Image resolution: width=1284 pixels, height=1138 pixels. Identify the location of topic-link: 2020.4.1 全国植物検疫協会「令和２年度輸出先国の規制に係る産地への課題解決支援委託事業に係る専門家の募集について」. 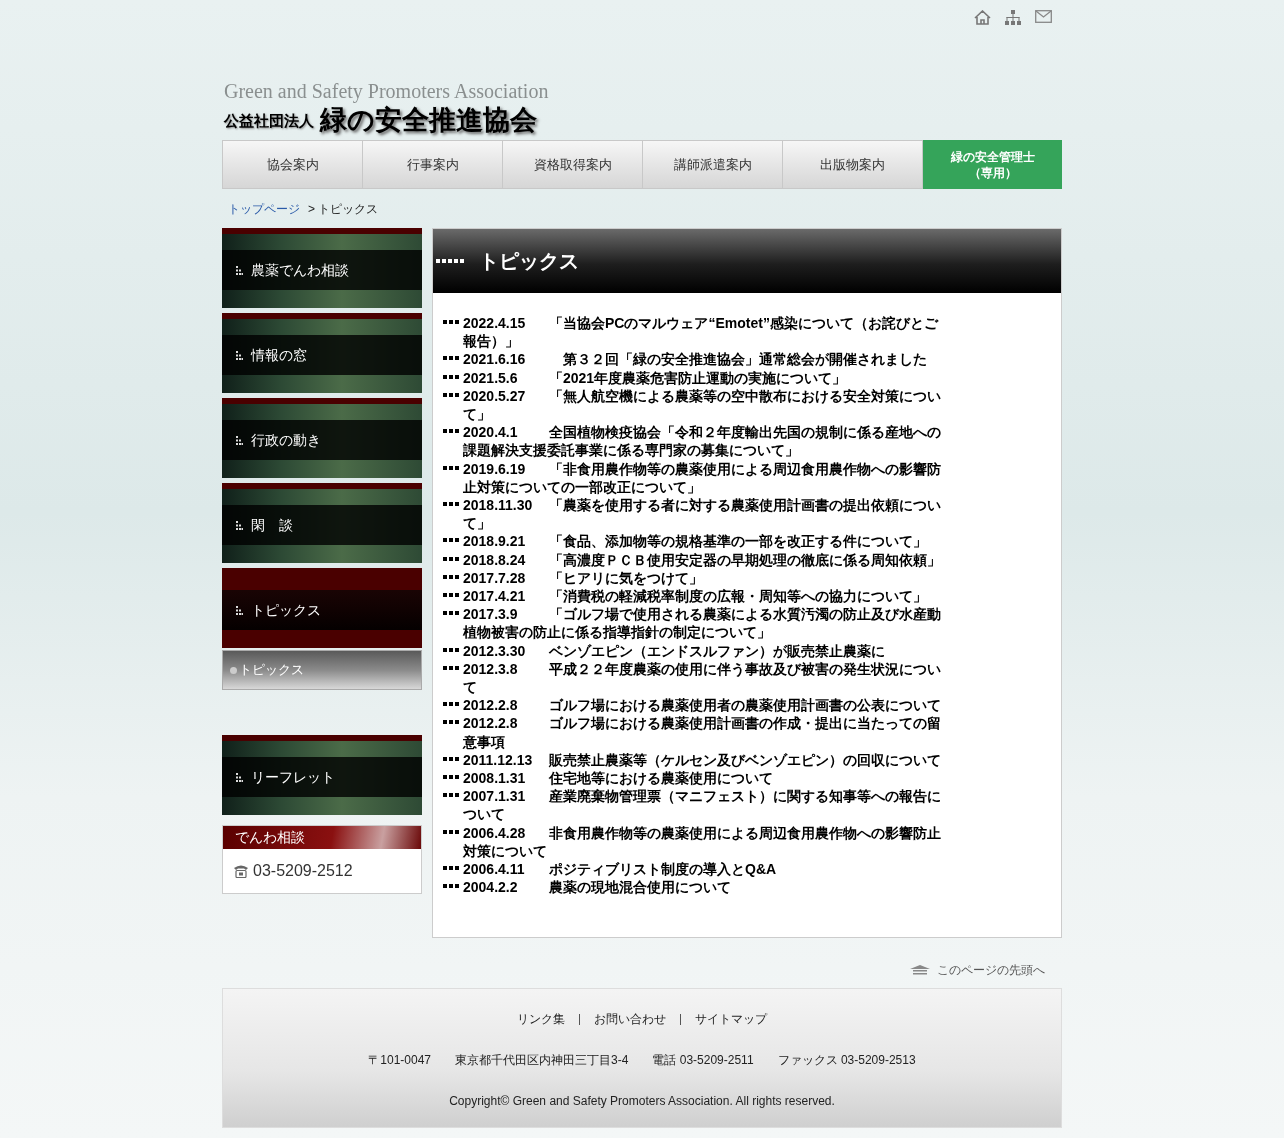
(703, 441).